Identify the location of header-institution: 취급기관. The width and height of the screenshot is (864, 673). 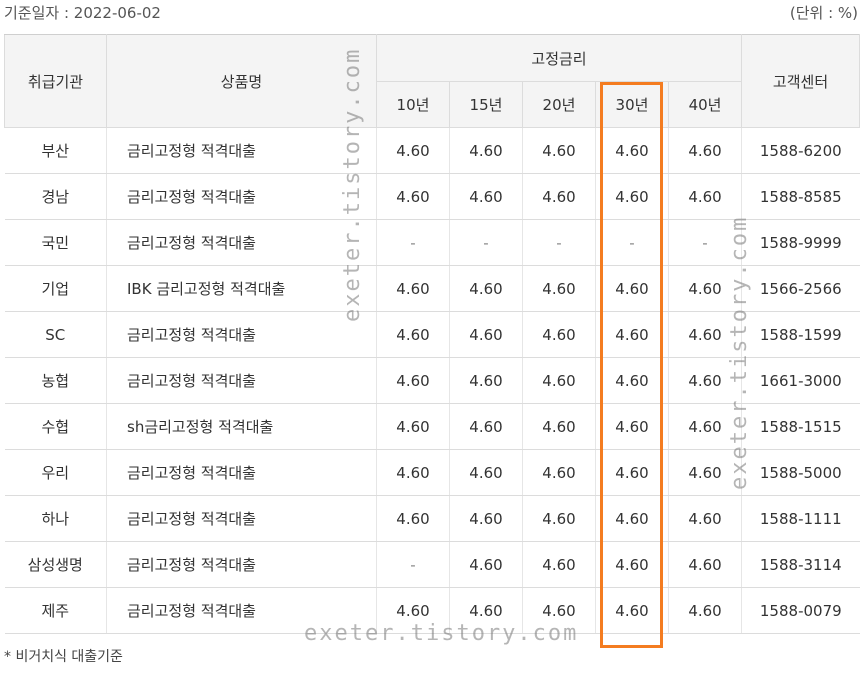
(55, 81).